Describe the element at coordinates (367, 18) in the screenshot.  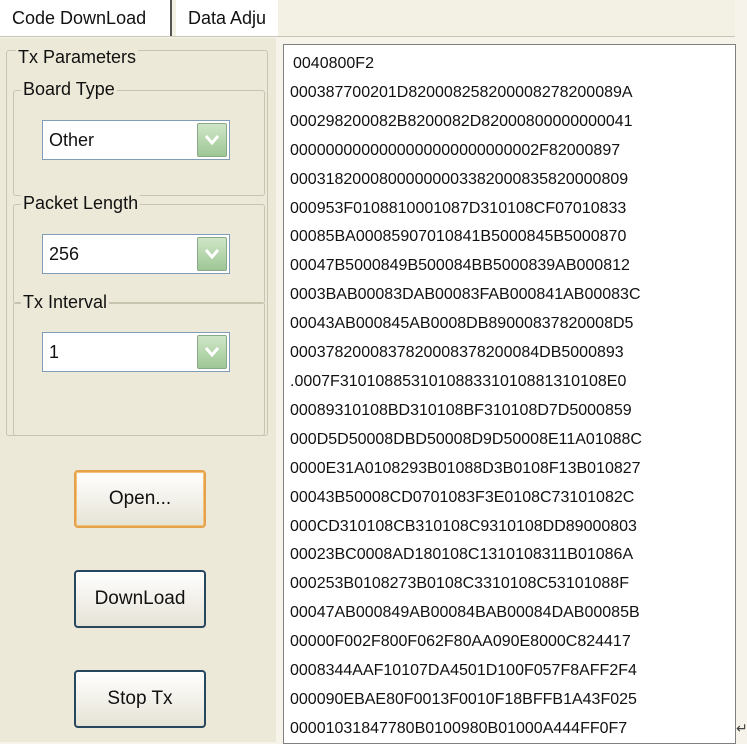
I see `tab-bar: Code DownLoad Data Adju` at that location.